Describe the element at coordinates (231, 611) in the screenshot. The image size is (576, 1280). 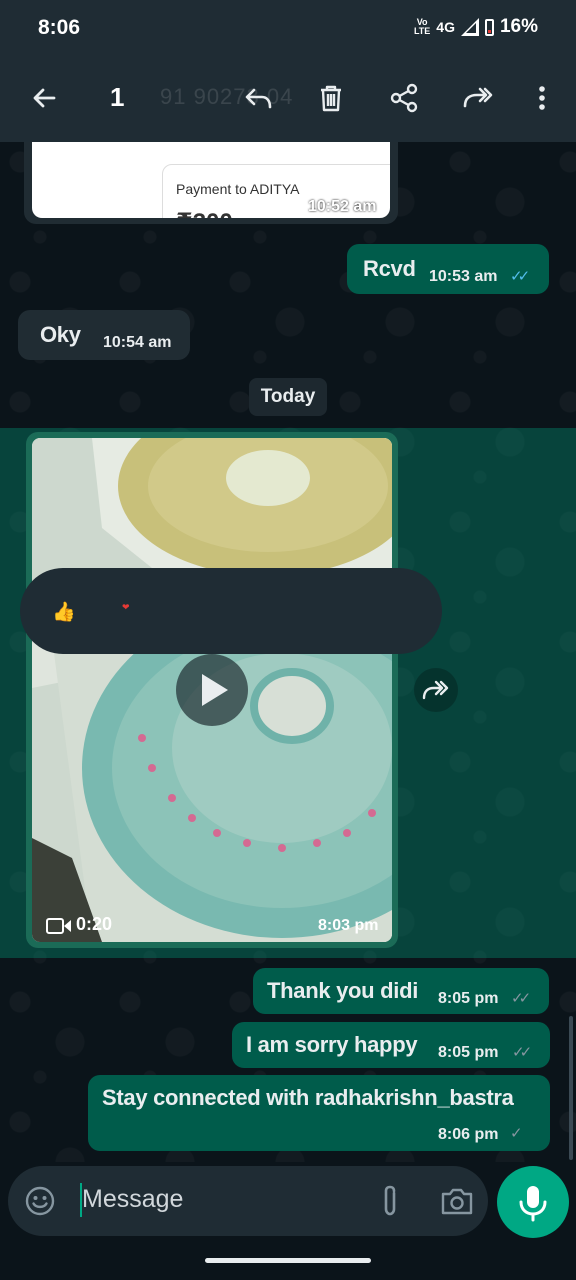
I see `reaction-picker: 👍 ❤` at that location.